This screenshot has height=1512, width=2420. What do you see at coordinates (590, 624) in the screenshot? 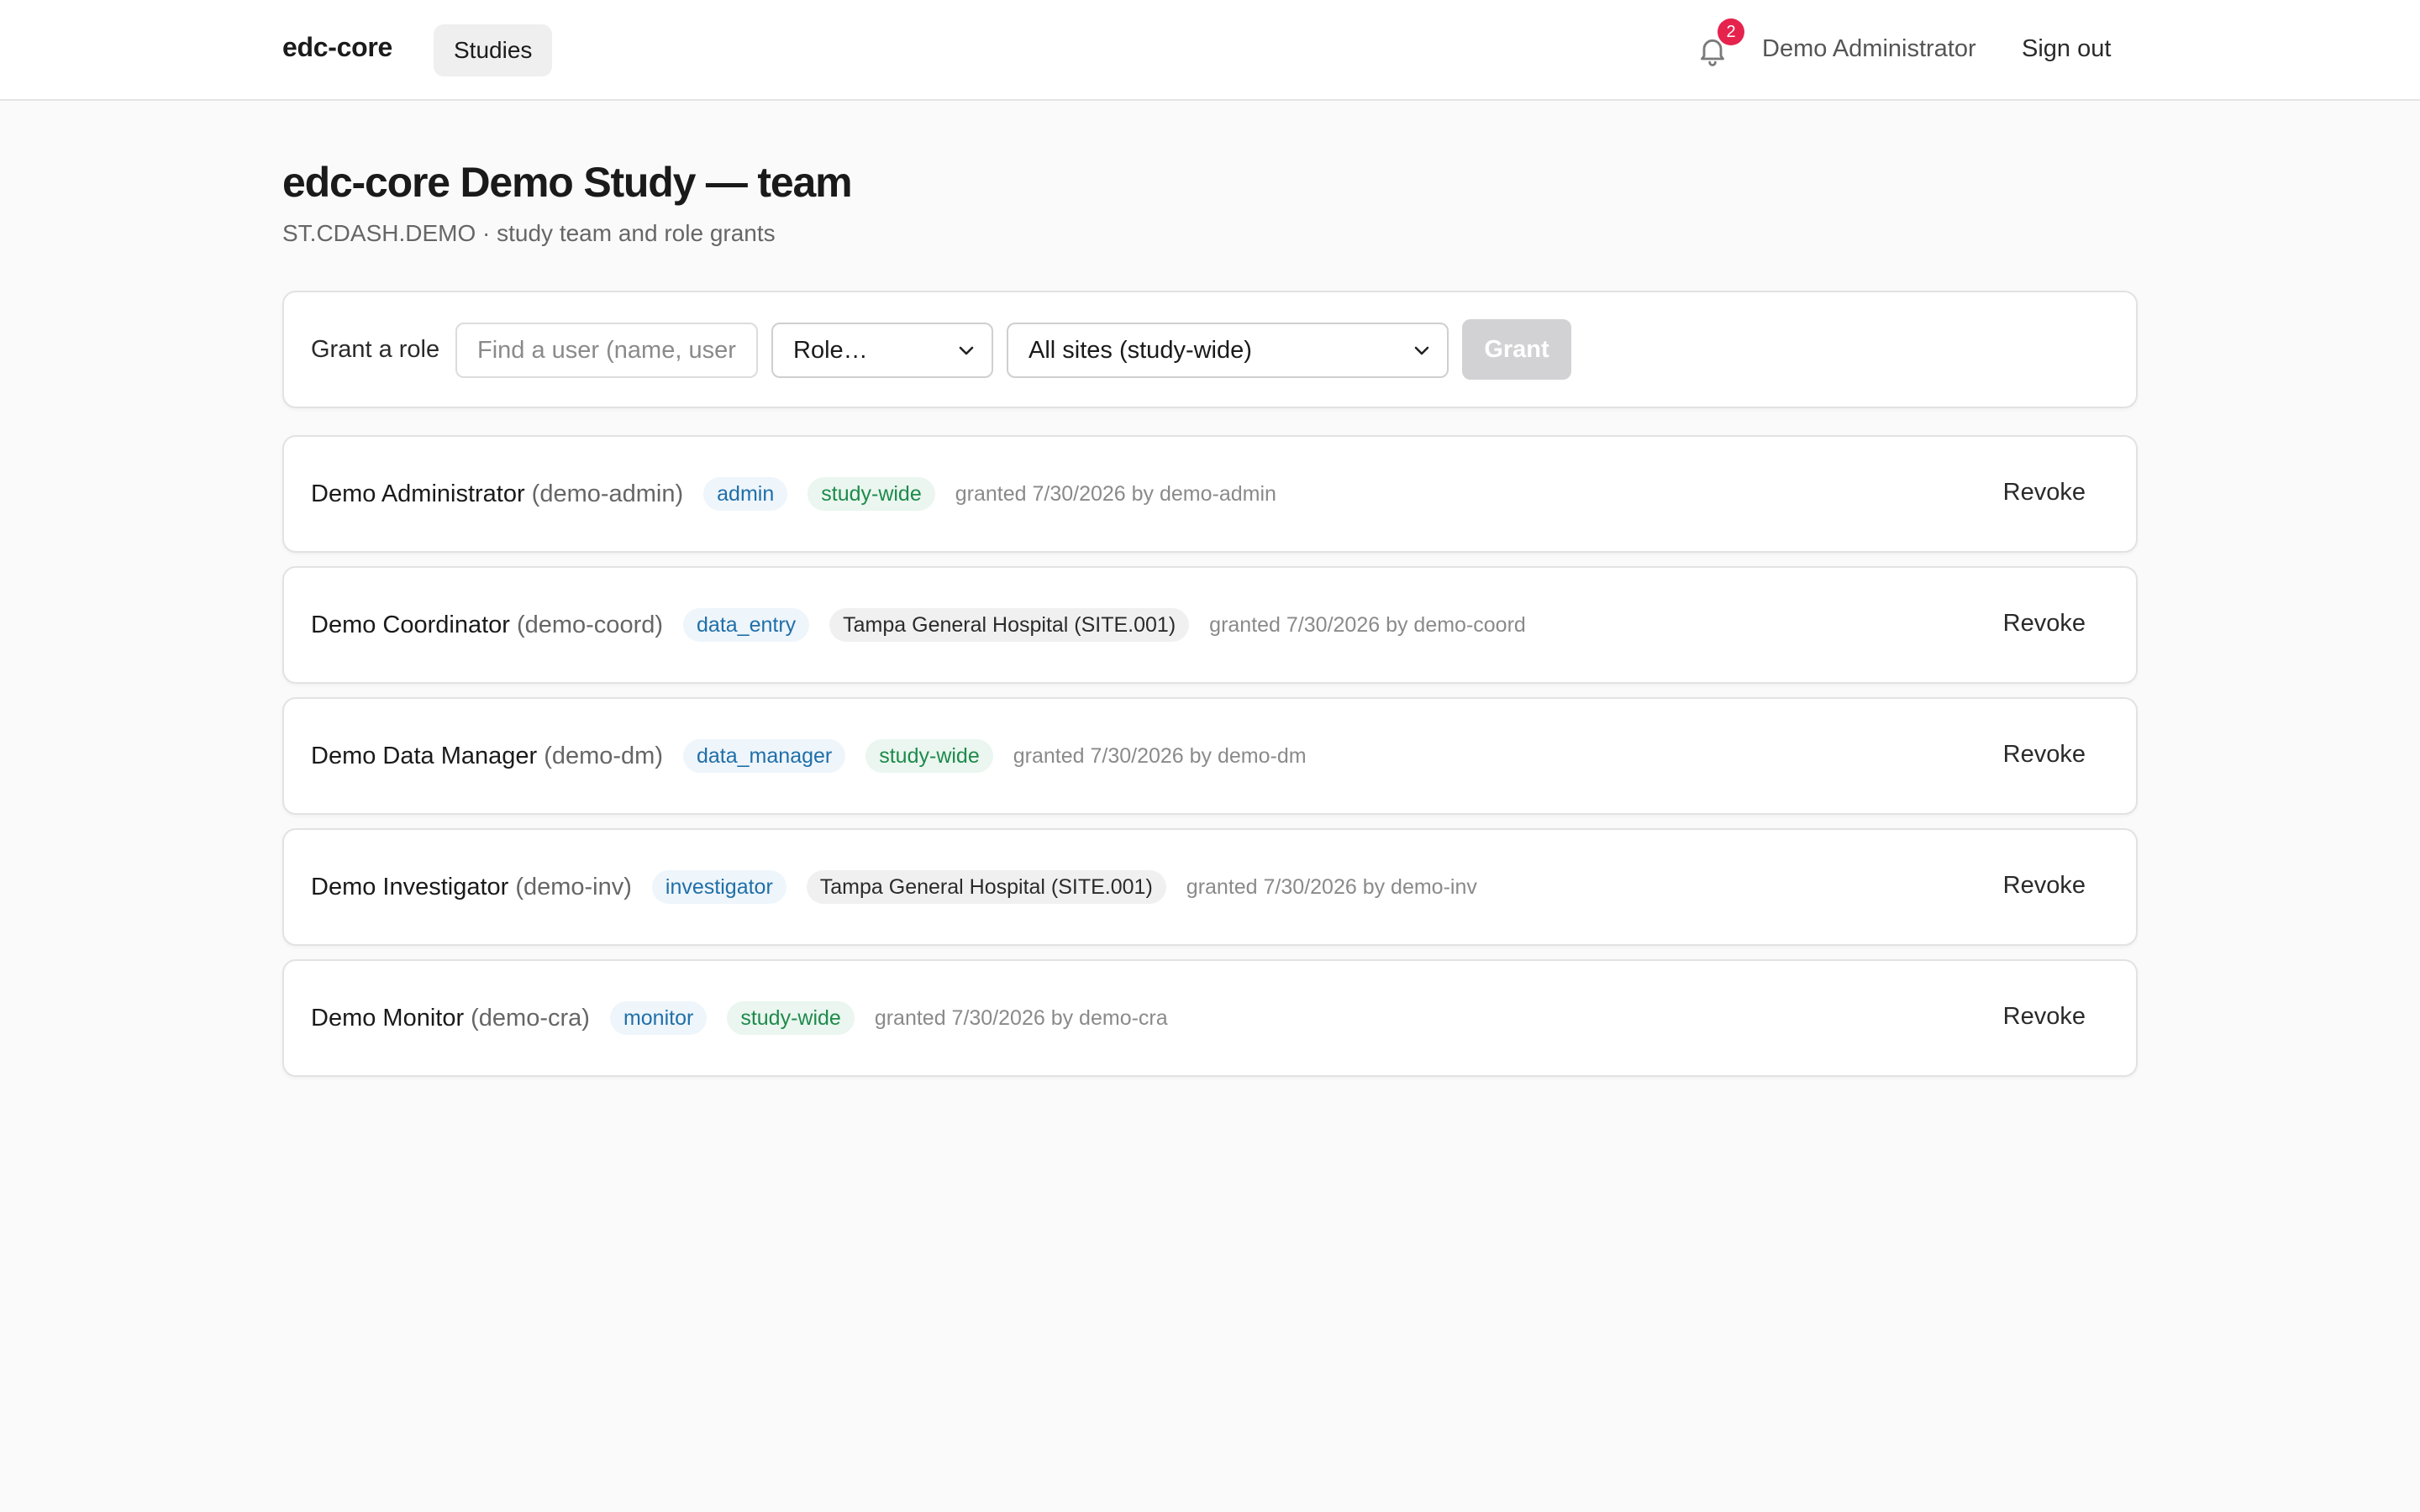
I see `member-username: (demo-coord)` at bounding box center [590, 624].